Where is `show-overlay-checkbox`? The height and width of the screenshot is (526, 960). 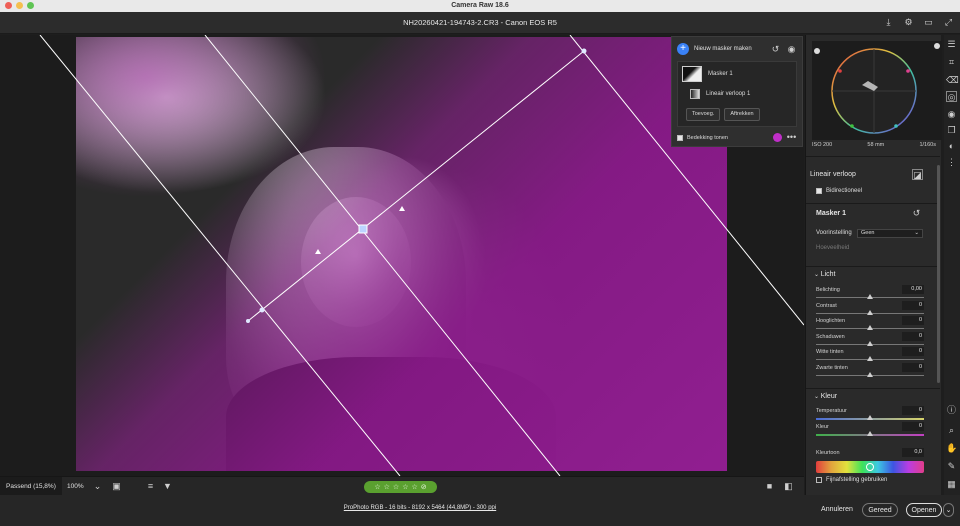
show-overlay-checkbox is located at coordinates (680, 137).